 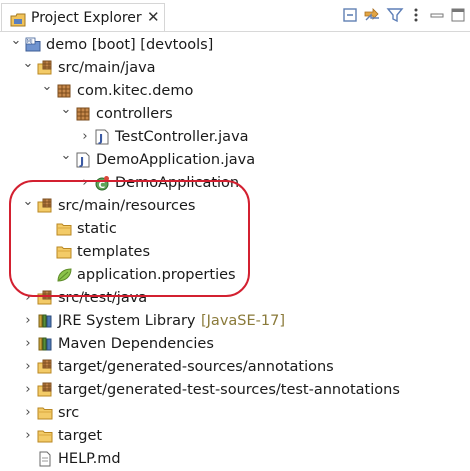 I want to click on tree-item: › DemoApplication, so click(x=235, y=183).